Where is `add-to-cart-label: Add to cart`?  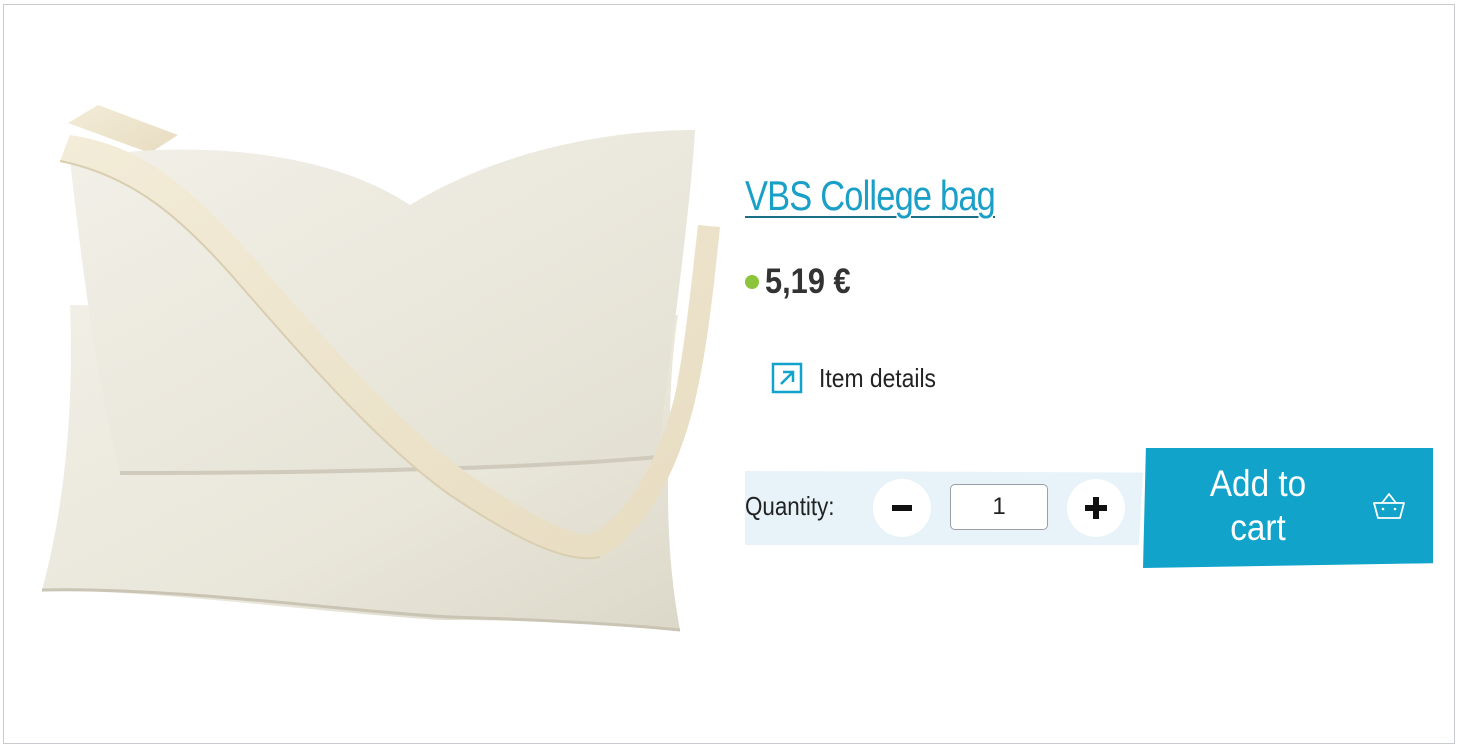 add-to-cart-label: Add to cart is located at coordinates (1258, 505).